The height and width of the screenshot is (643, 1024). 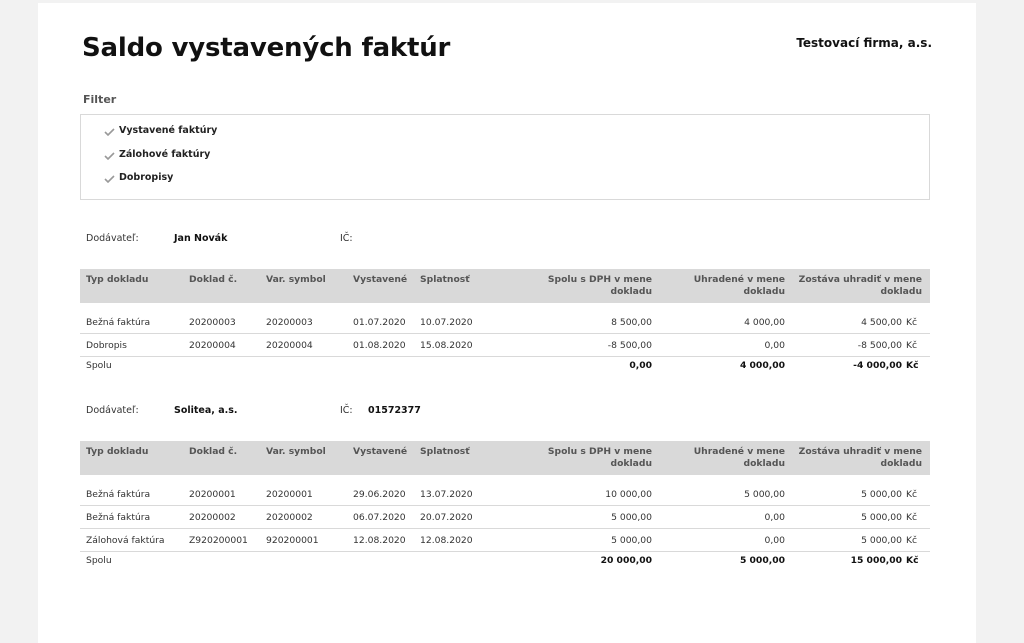 I want to click on cell-total-vat: 8 500,00, so click(x=581, y=322).